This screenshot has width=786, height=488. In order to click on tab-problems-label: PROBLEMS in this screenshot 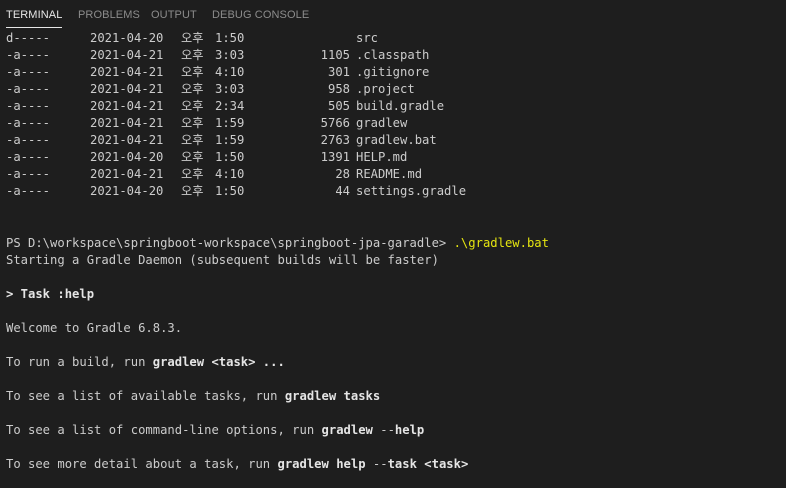, I will do `click(109, 15)`.